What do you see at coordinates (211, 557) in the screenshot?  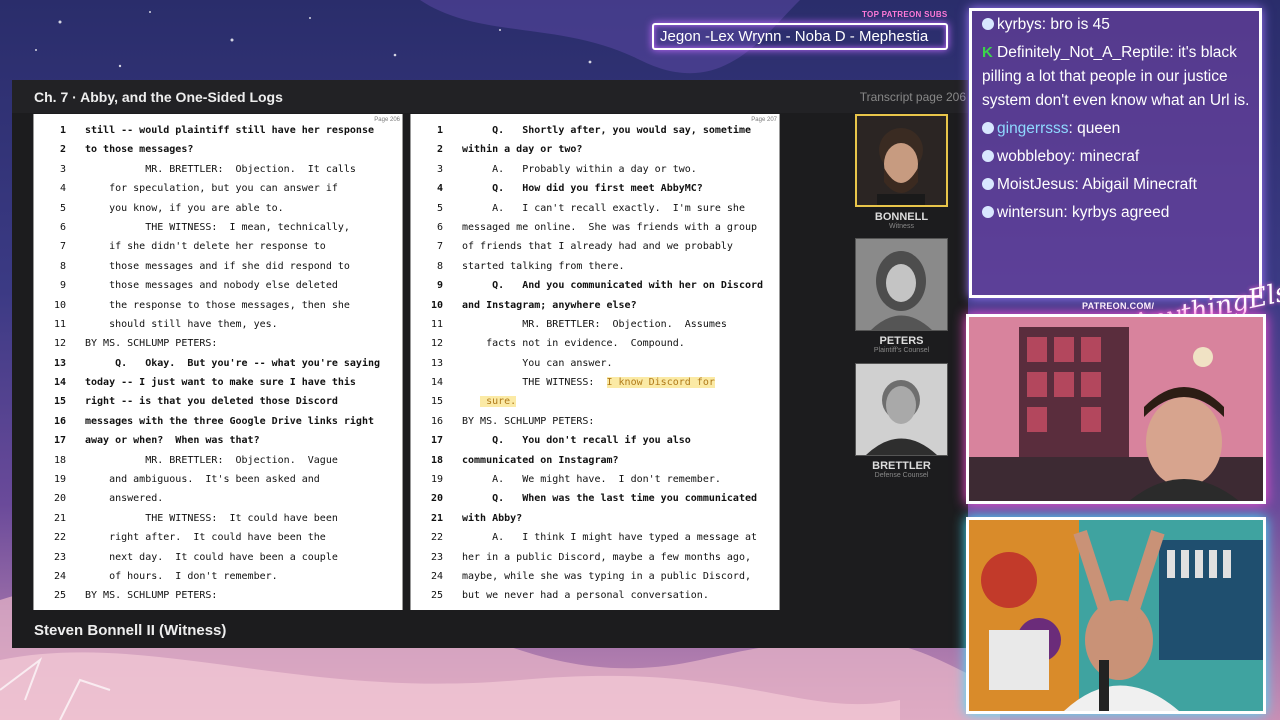 I see `line-text: next day. It could have been a couple` at bounding box center [211, 557].